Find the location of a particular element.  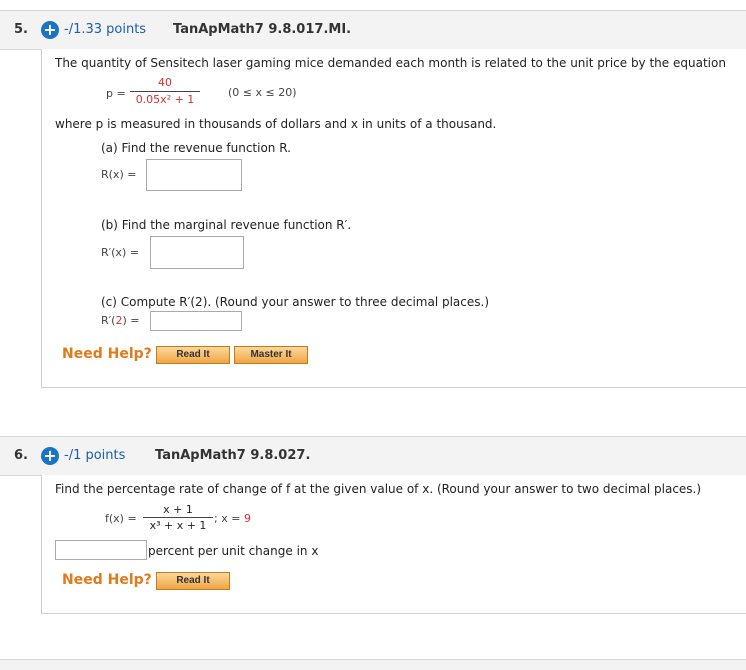

question-code: TanApMath7 9.8.017.MI. is located at coordinates (262, 29).